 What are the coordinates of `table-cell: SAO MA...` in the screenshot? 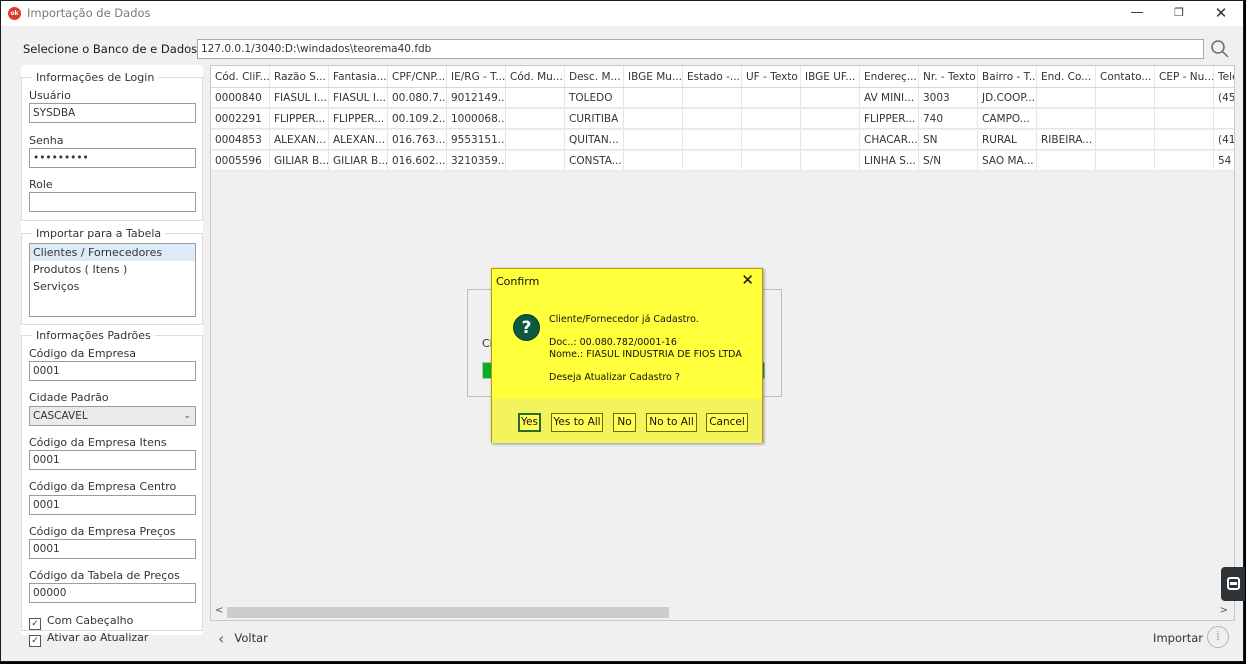 It's located at (1007, 160).